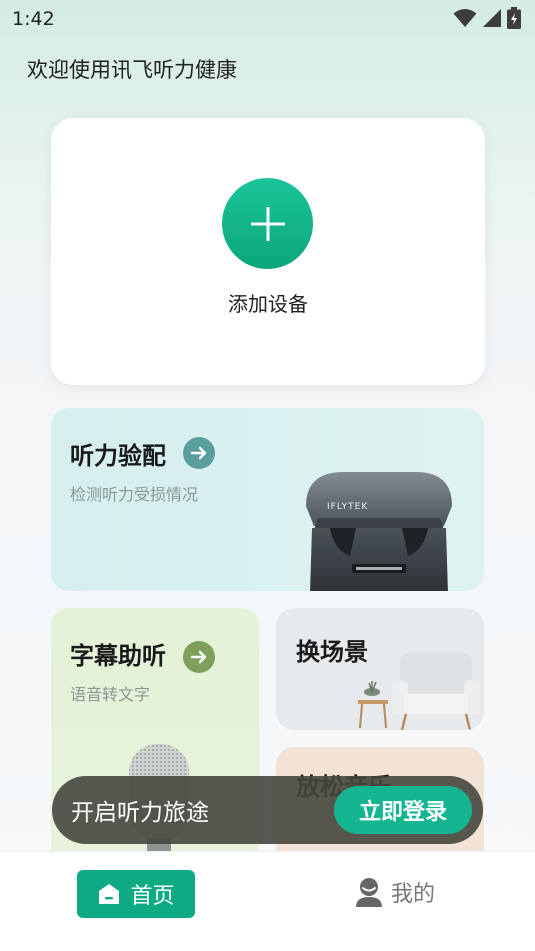 The width and height of the screenshot is (535, 951). I want to click on nav-home-label: 首页, so click(152, 896).